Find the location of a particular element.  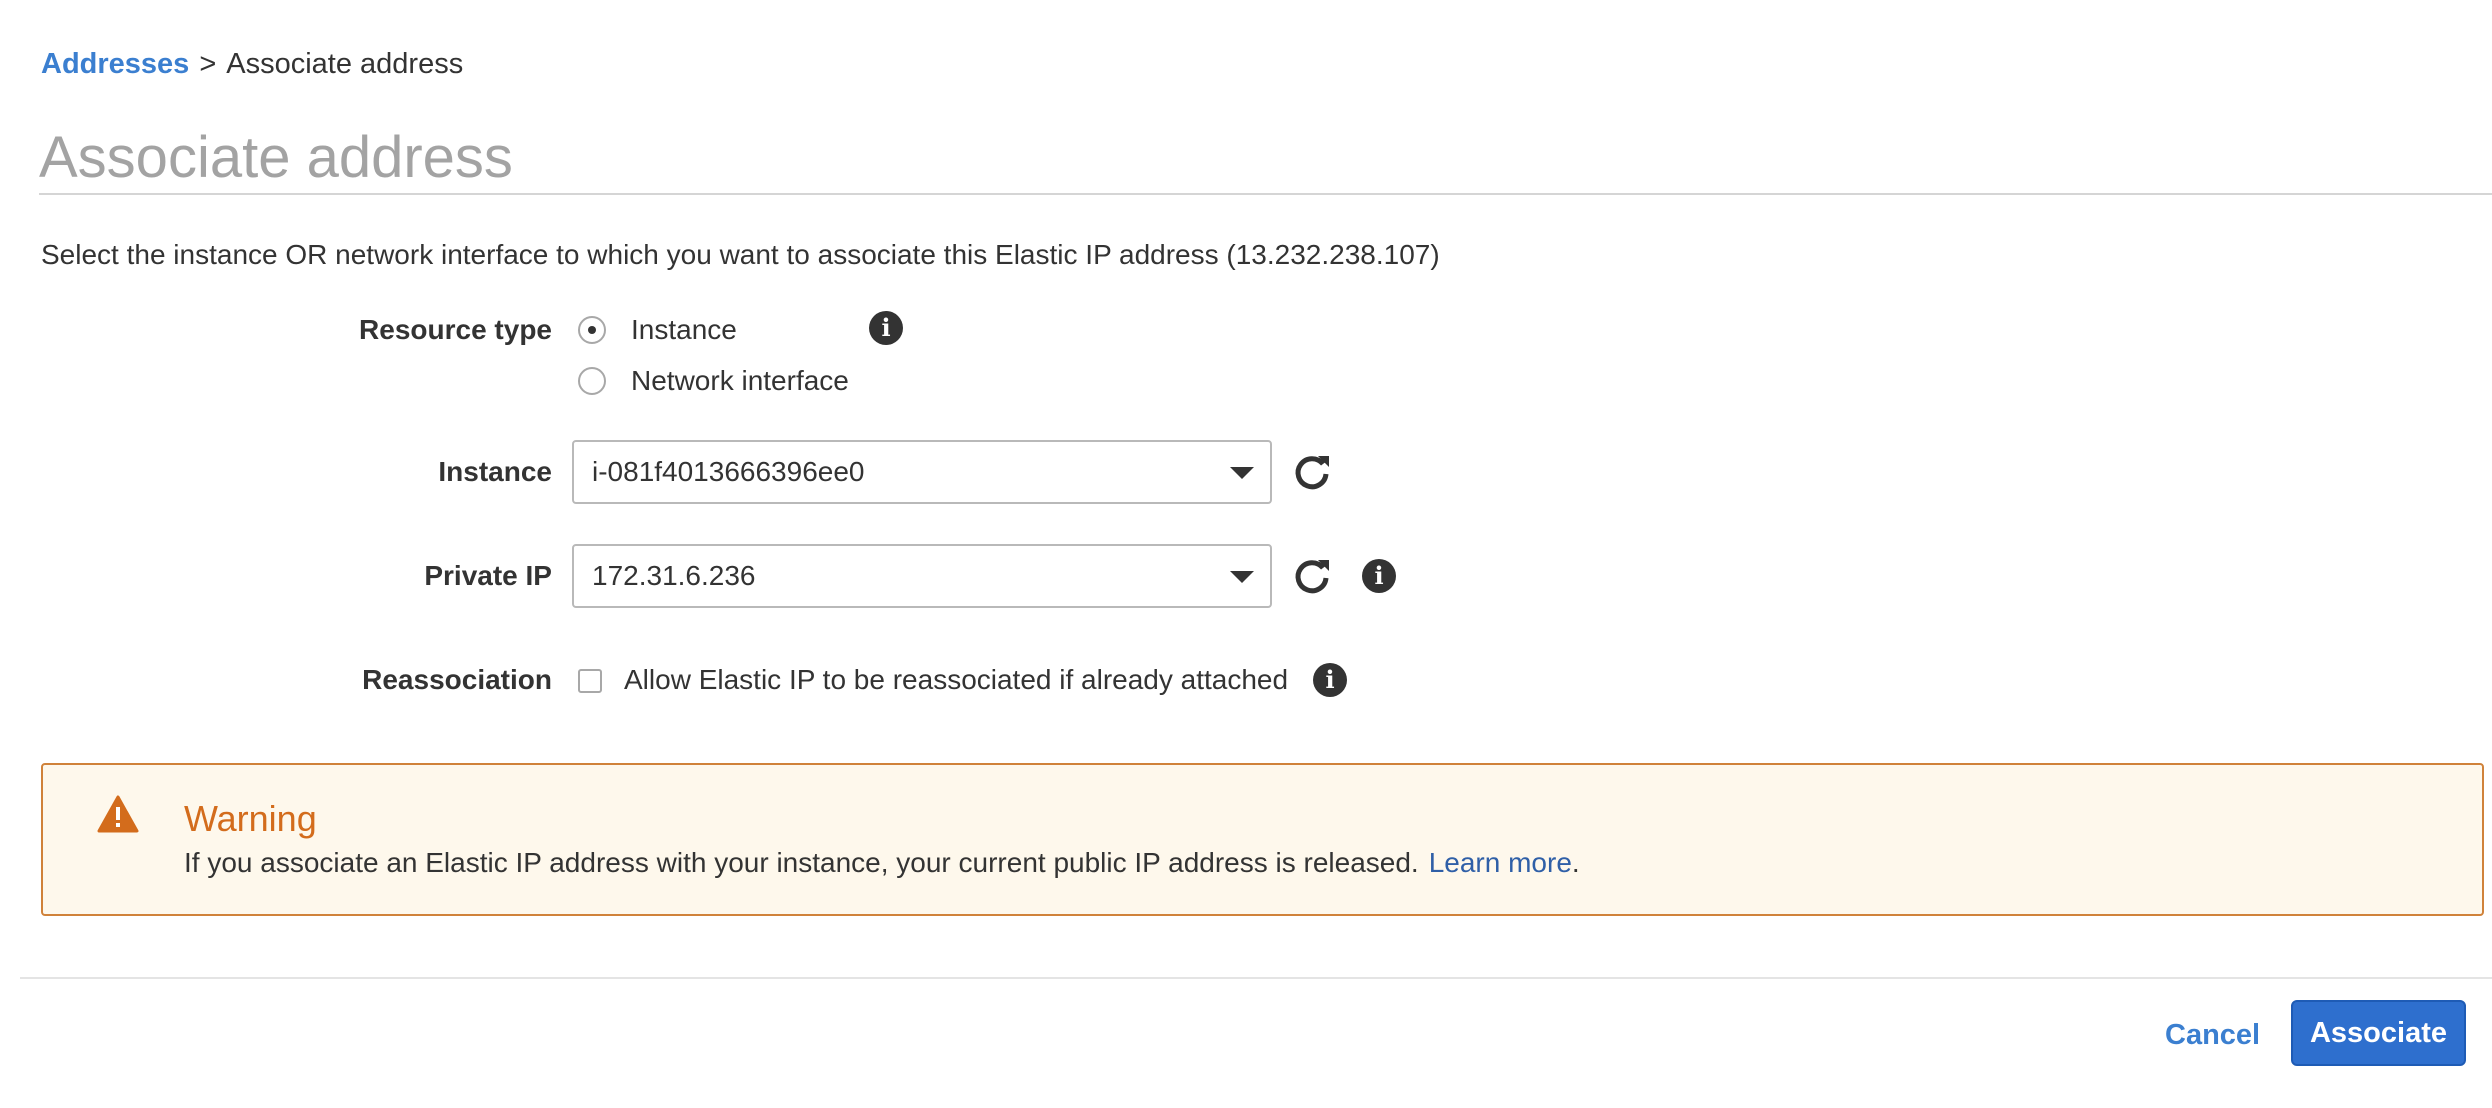

title-divider is located at coordinates (1265, 194).